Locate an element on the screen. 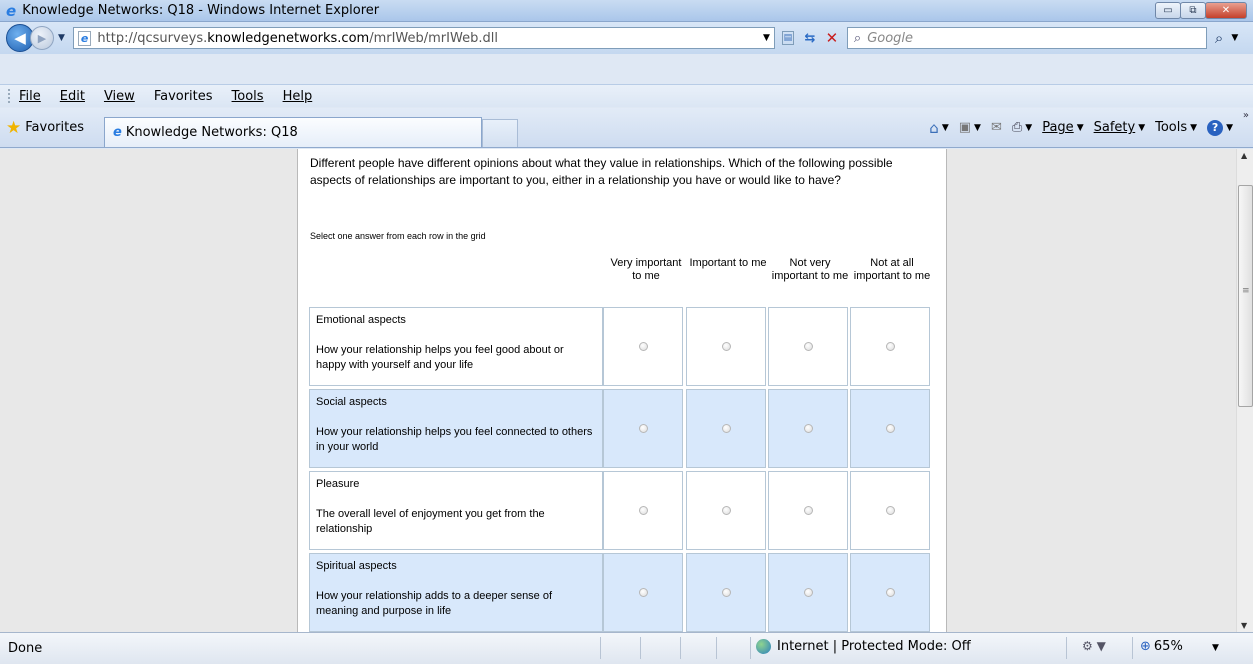 This screenshot has height=664, width=1253. aspect-title: Emotional aspects is located at coordinates (361, 320).